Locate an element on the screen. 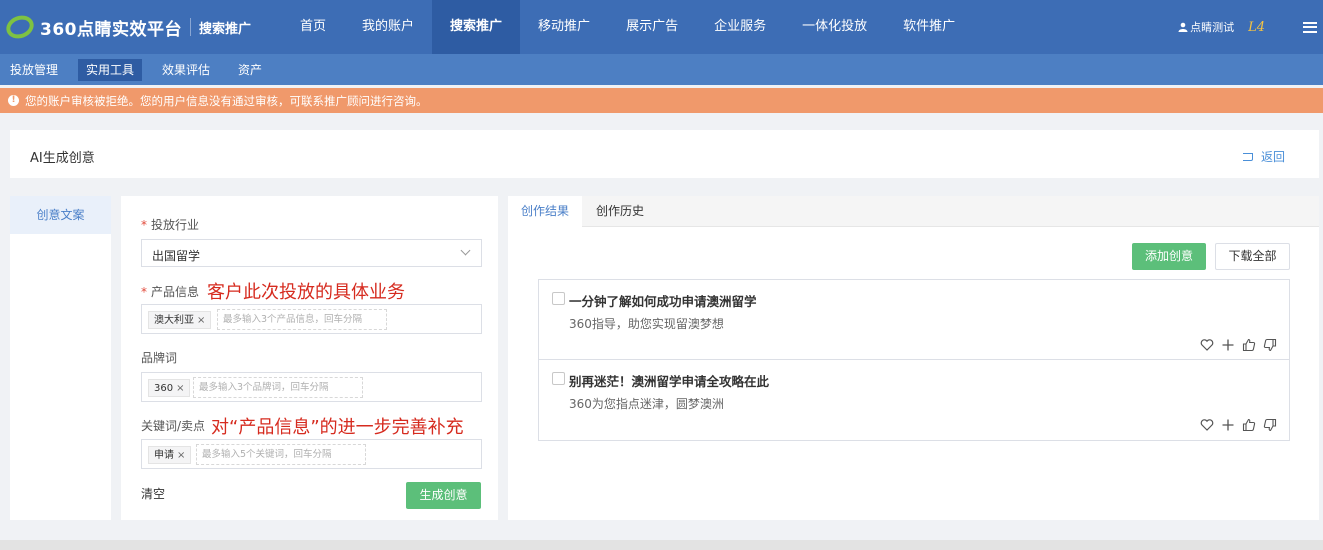  brand-label: 品牌词 is located at coordinates (159, 358).